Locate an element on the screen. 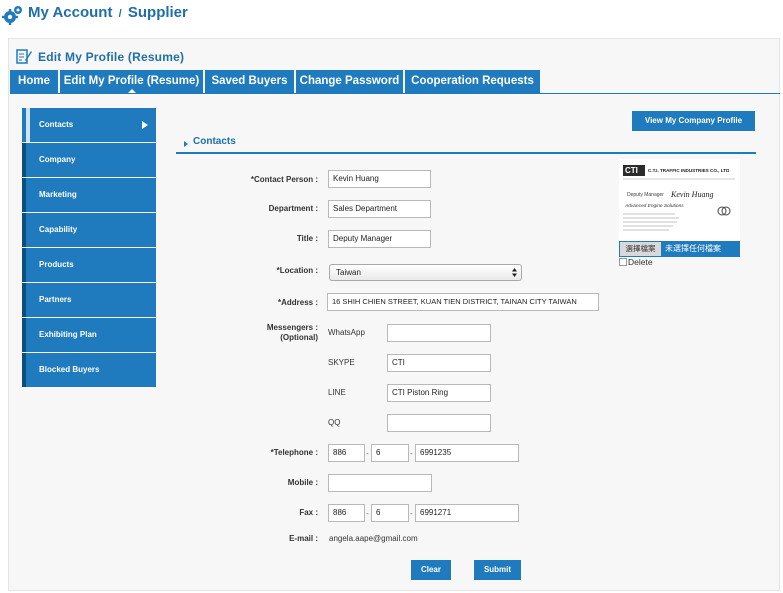 This screenshot has width=783, height=593. edit-profile-icon is located at coordinates (24, 56).